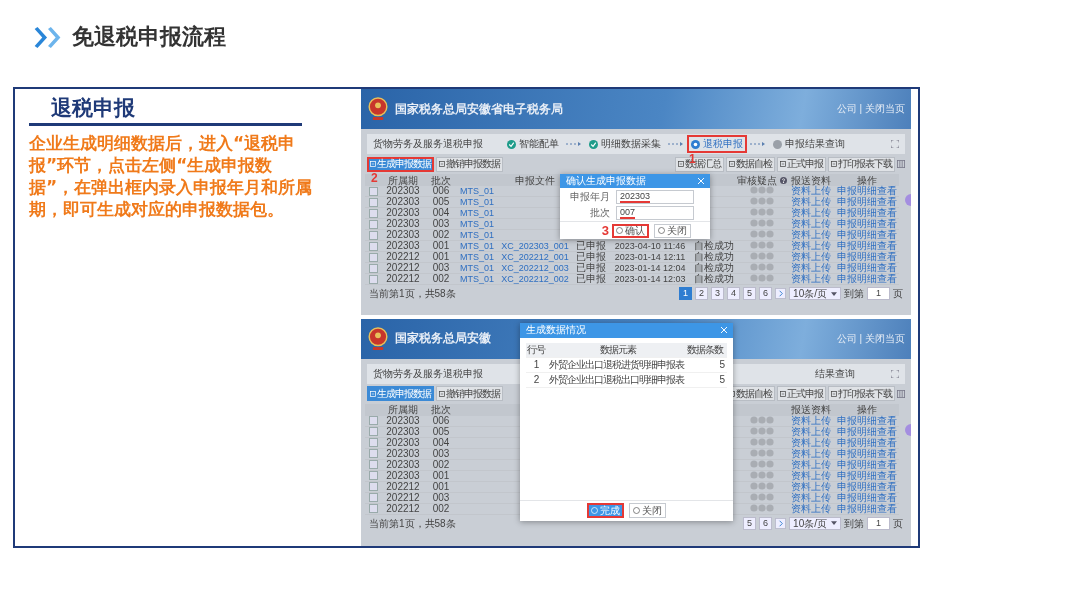 This screenshot has height=594, width=1080. I want to click on page-button: 2, so click(702, 293).